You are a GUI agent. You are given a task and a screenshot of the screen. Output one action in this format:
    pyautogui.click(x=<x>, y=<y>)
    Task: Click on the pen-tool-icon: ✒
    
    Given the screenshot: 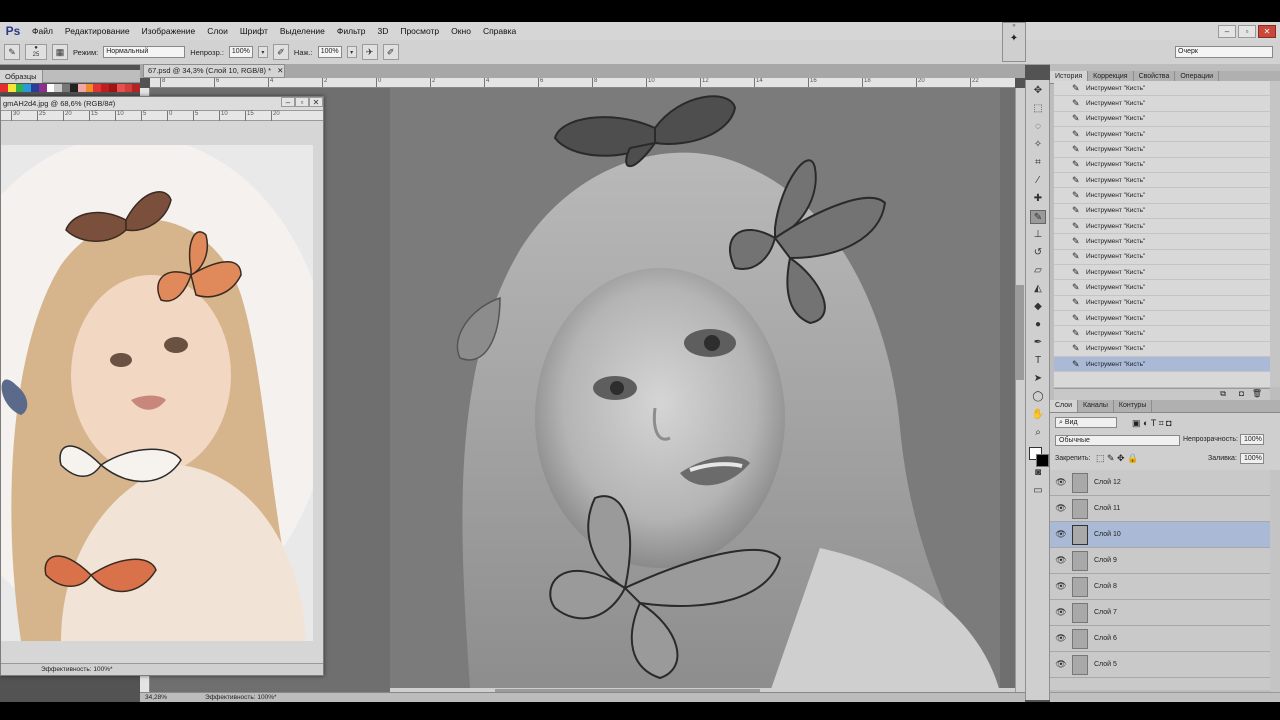 What is the action you would take?
    pyautogui.click(x=1038, y=343)
    